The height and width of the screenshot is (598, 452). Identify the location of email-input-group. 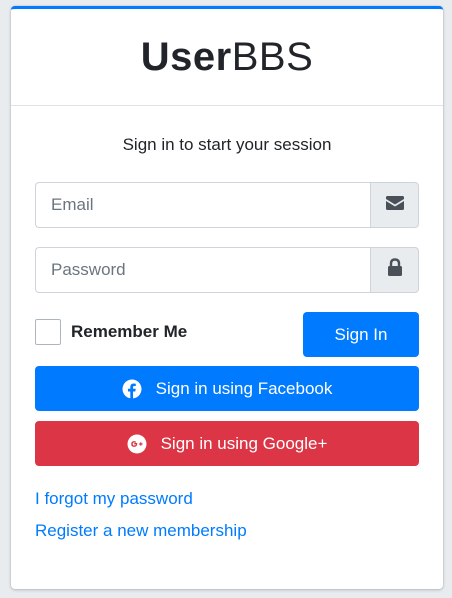
(227, 205).